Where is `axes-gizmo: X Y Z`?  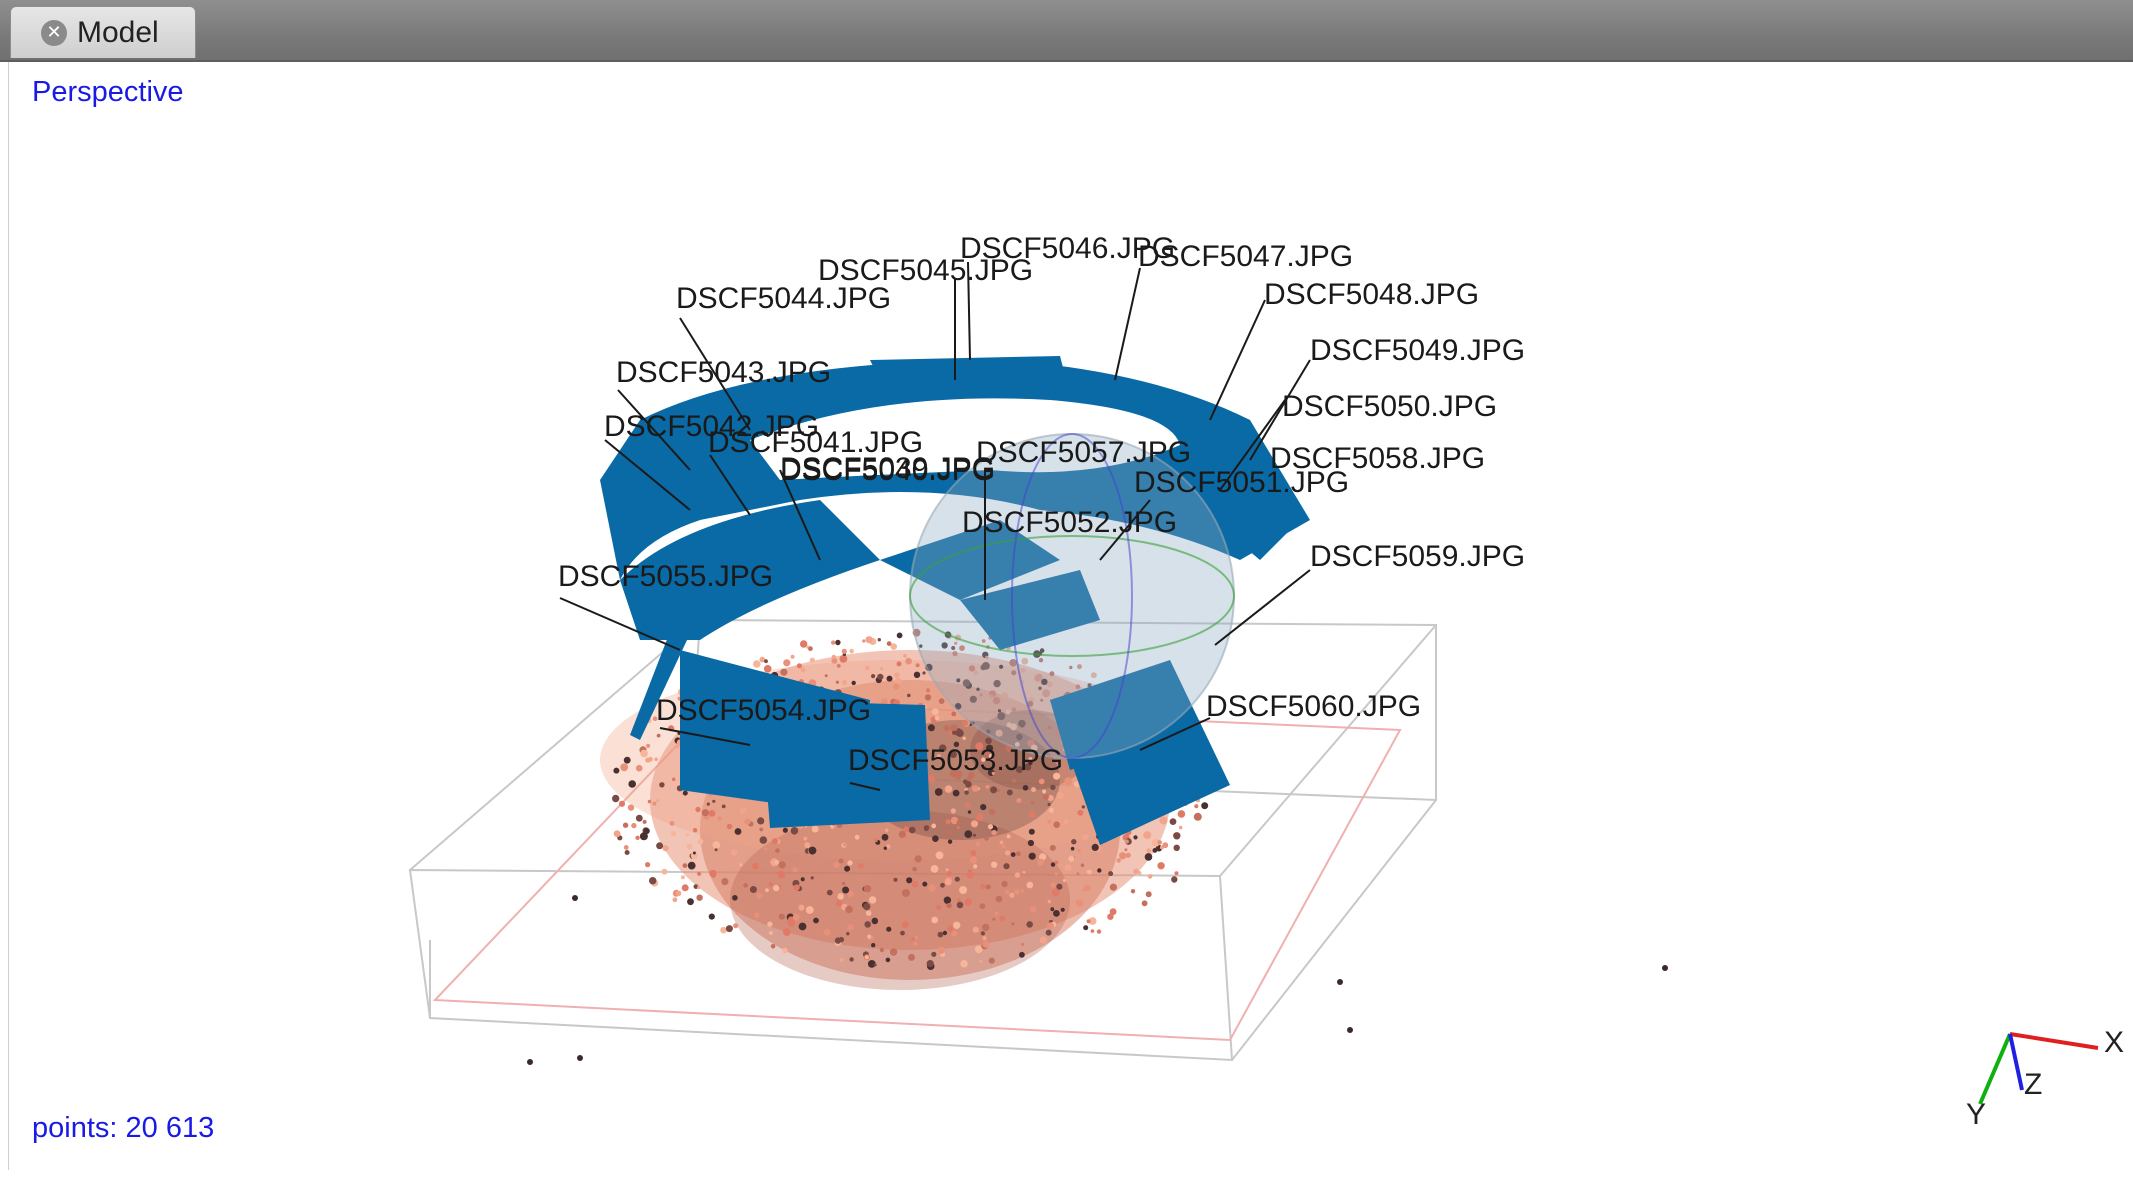
axes-gizmo: X Y Z is located at coordinates (2045, 1078).